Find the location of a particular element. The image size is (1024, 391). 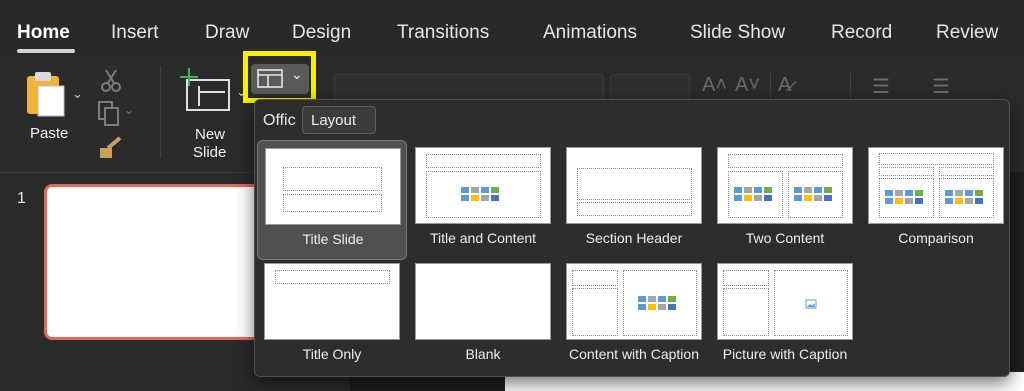

paste-label: Paste is located at coordinates (49, 133).